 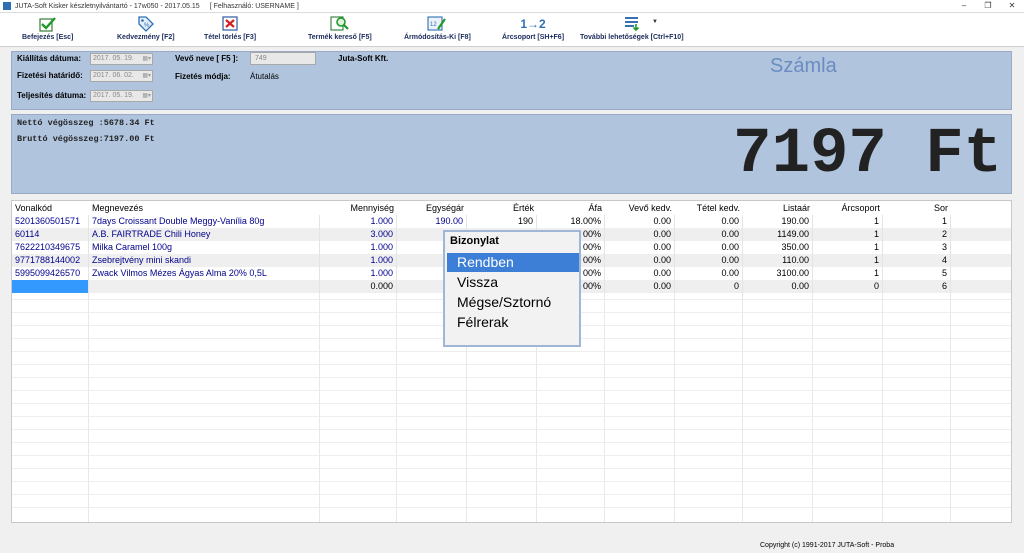 What do you see at coordinates (778, 247) in the screenshot?
I see `list-price-cell: 350.00` at bounding box center [778, 247].